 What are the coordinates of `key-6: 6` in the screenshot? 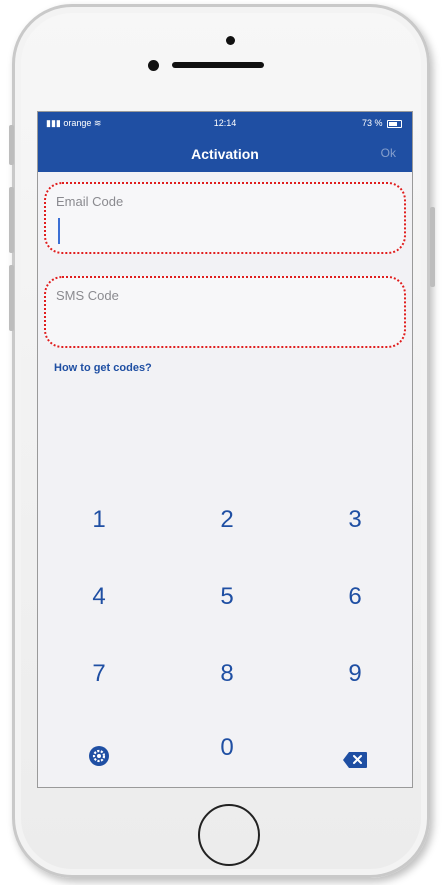 It's located at (355, 597).